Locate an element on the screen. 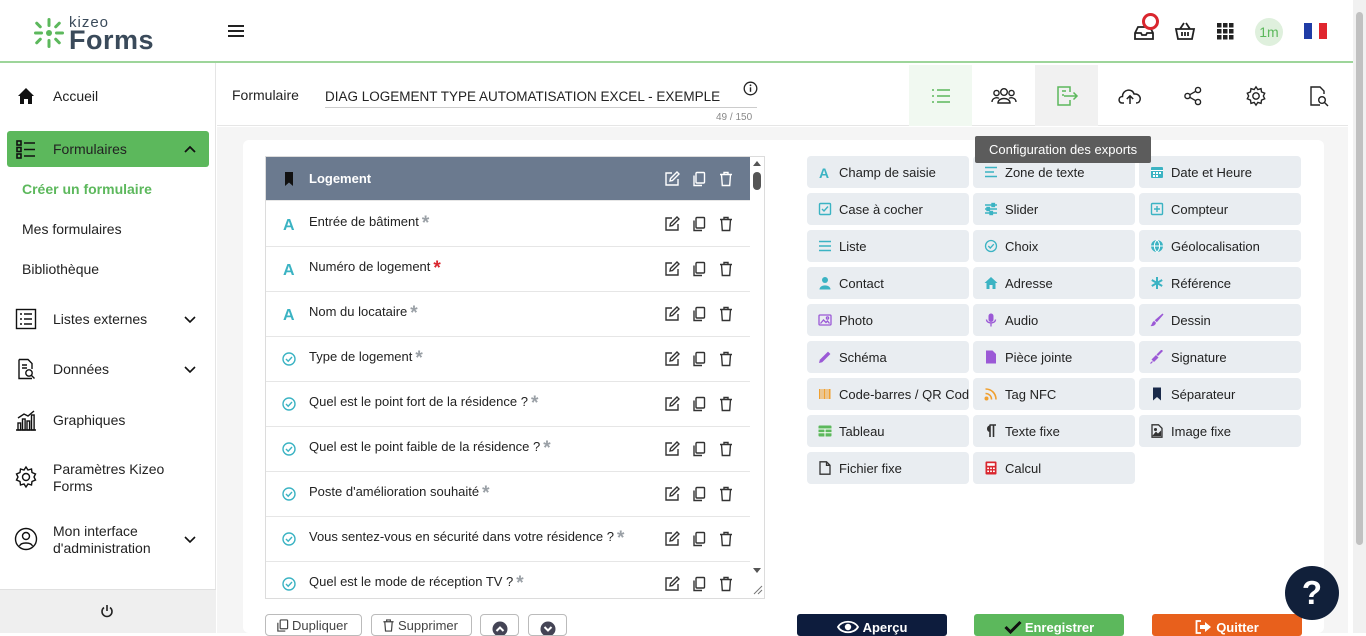 This screenshot has height=636, width=1366. resize-grip-icon is located at coordinates (757, 589).